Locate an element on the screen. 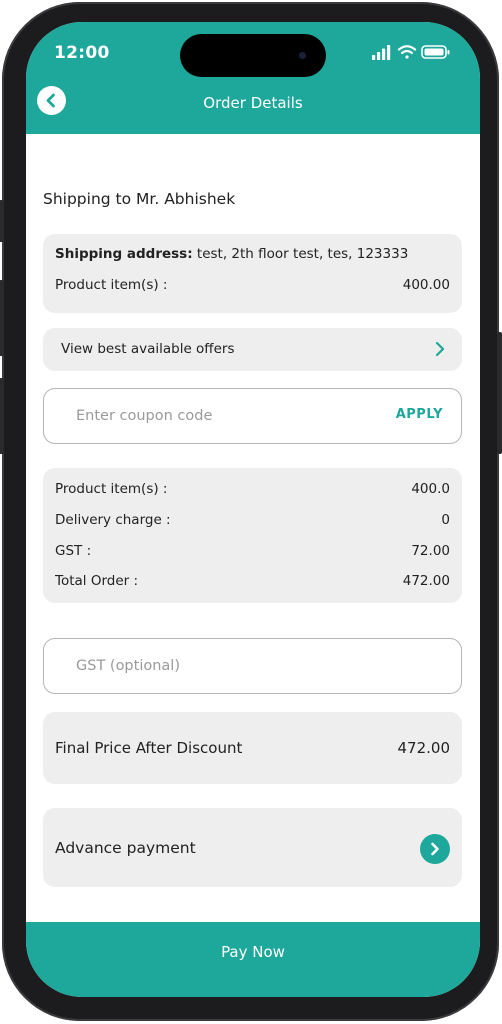 The width and height of the screenshot is (502, 1024). signal-icon is located at coordinates (381, 52).